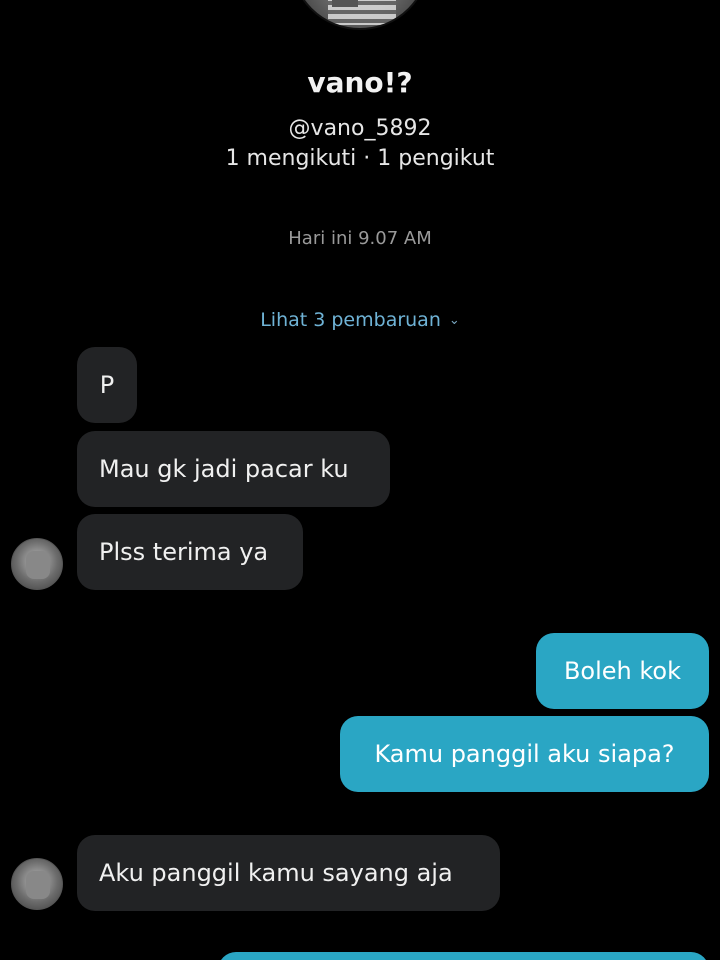 Image resolution: width=720 pixels, height=960 pixels. I want to click on chevron-down-icon: ⌄, so click(454, 320).